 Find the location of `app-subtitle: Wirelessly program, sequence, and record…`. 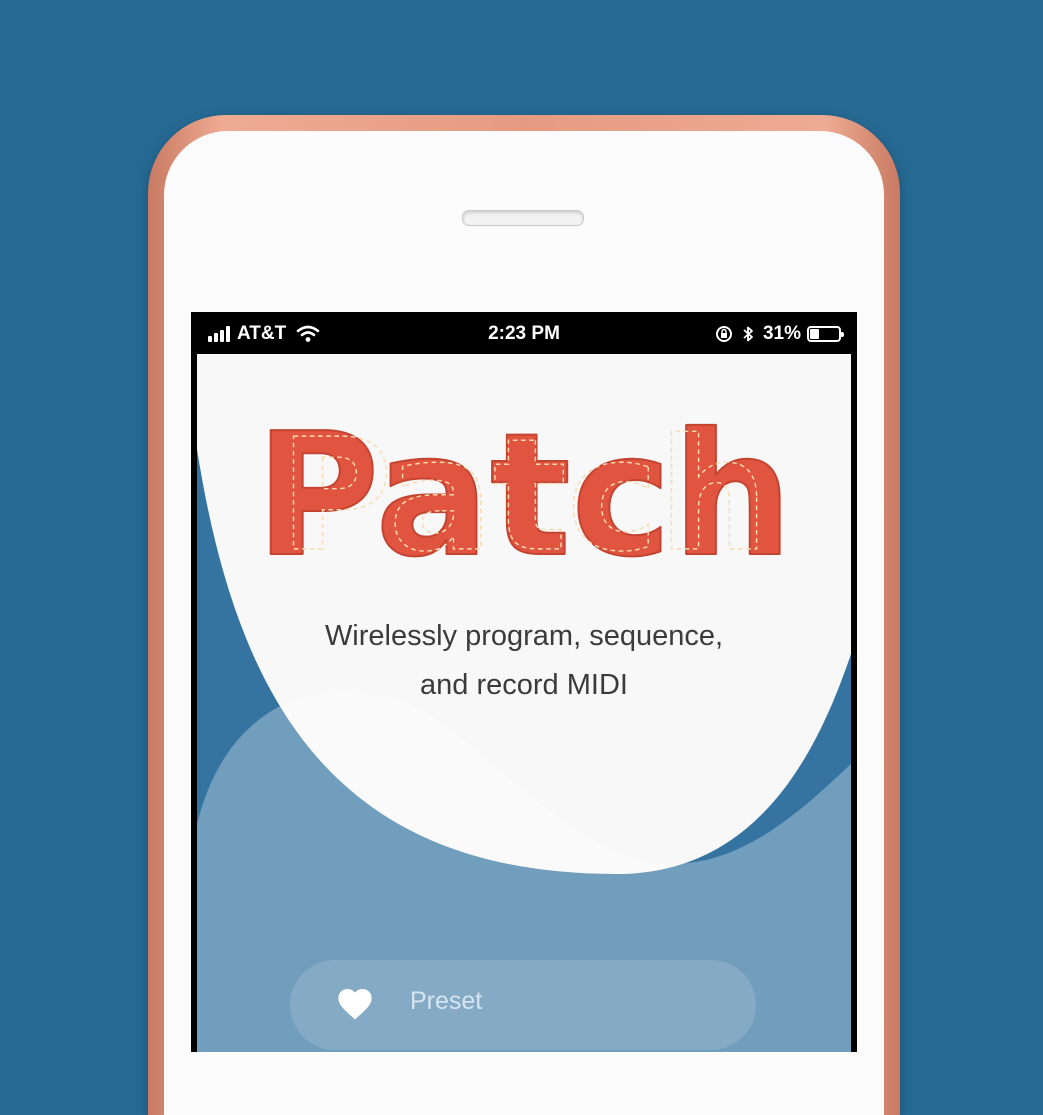

app-subtitle: Wirelessly program, sequence, and record… is located at coordinates (524, 661).